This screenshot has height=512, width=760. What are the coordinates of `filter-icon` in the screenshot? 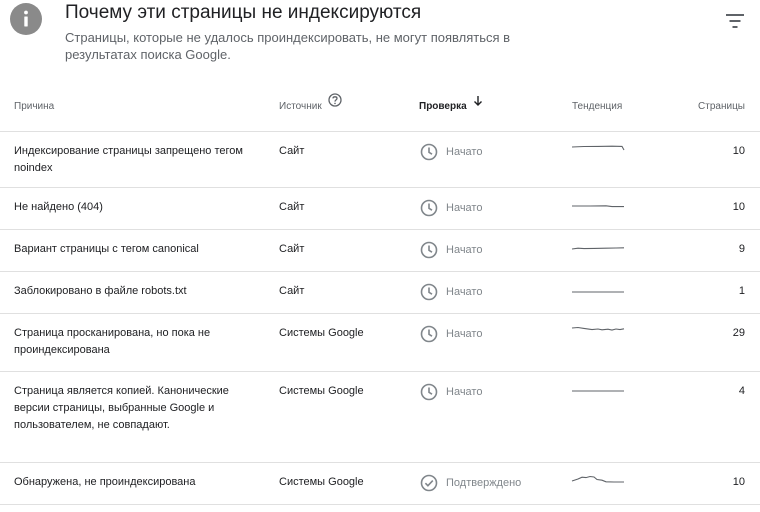 It's located at (735, 21).